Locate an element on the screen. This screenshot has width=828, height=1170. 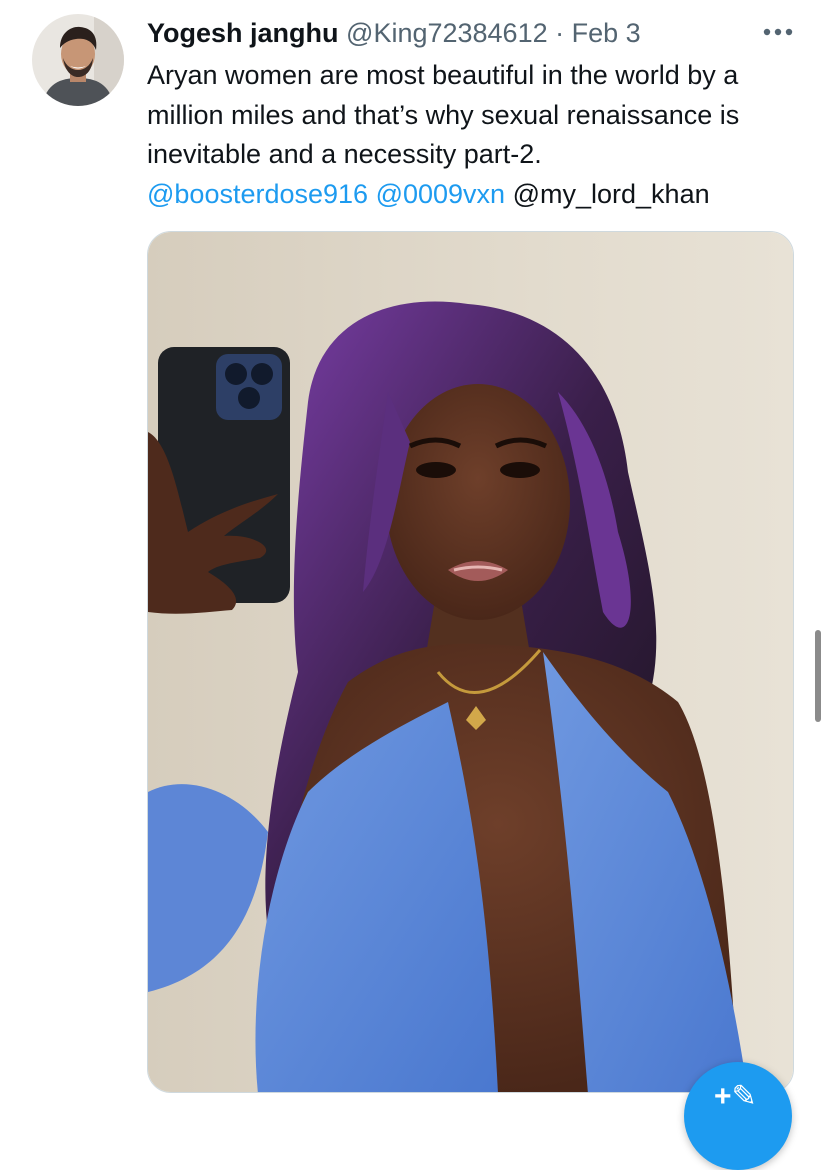
mentions-line: @boosterdose916 @0009vxn @my_lord_khan is located at coordinates (472, 195).